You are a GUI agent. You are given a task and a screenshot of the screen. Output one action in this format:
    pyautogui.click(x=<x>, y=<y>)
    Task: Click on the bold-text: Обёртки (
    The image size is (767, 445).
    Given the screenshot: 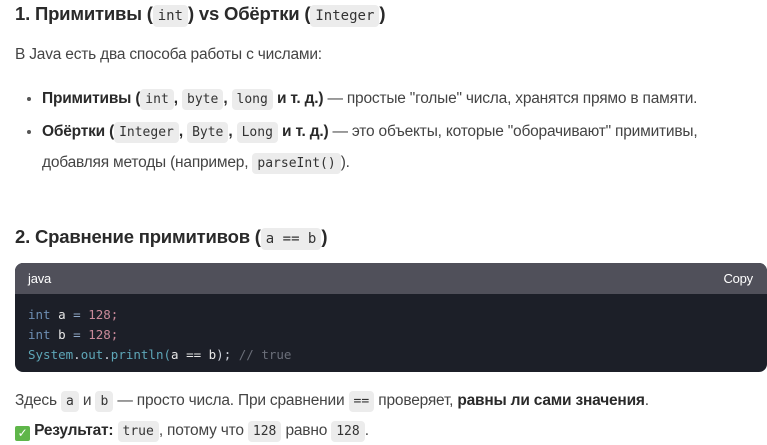 What is the action you would take?
    pyautogui.click(x=78, y=131)
    